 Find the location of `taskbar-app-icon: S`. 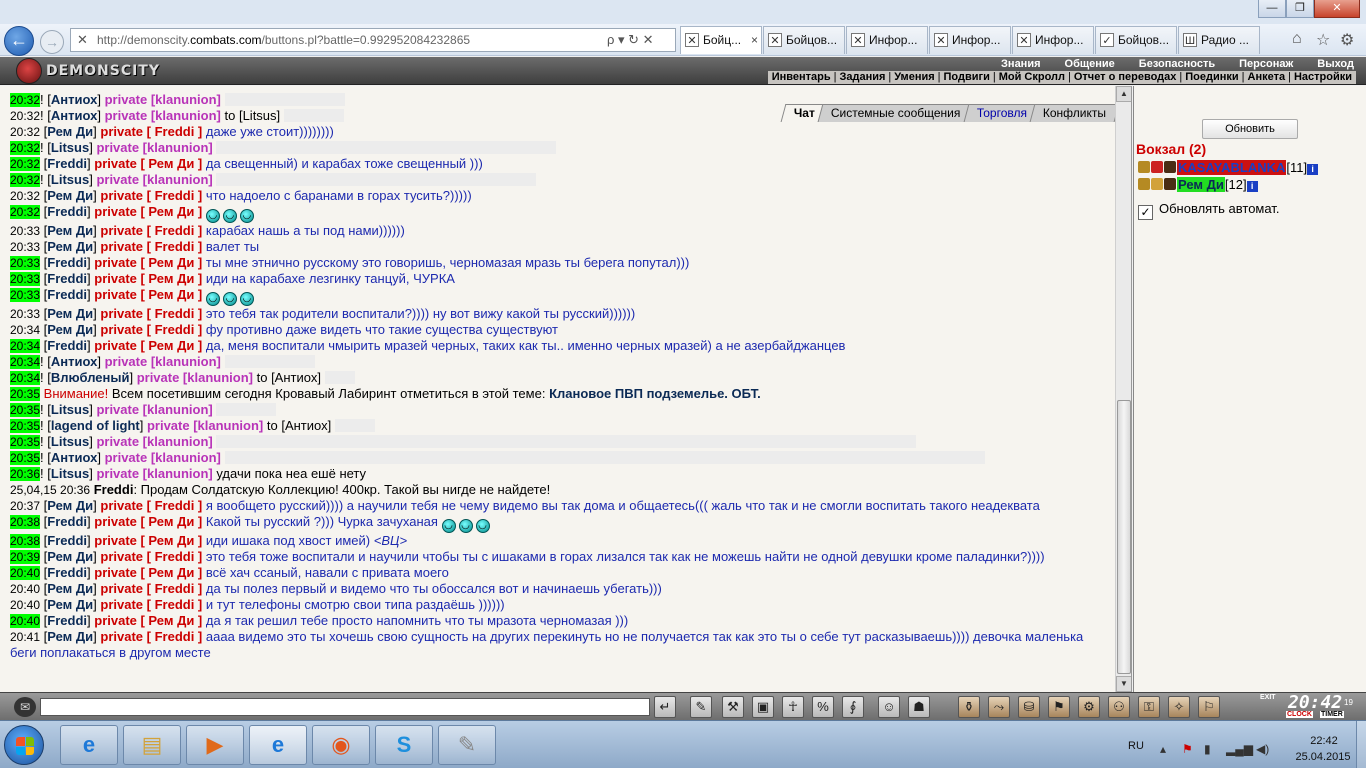

taskbar-app-icon: S is located at coordinates (404, 745).